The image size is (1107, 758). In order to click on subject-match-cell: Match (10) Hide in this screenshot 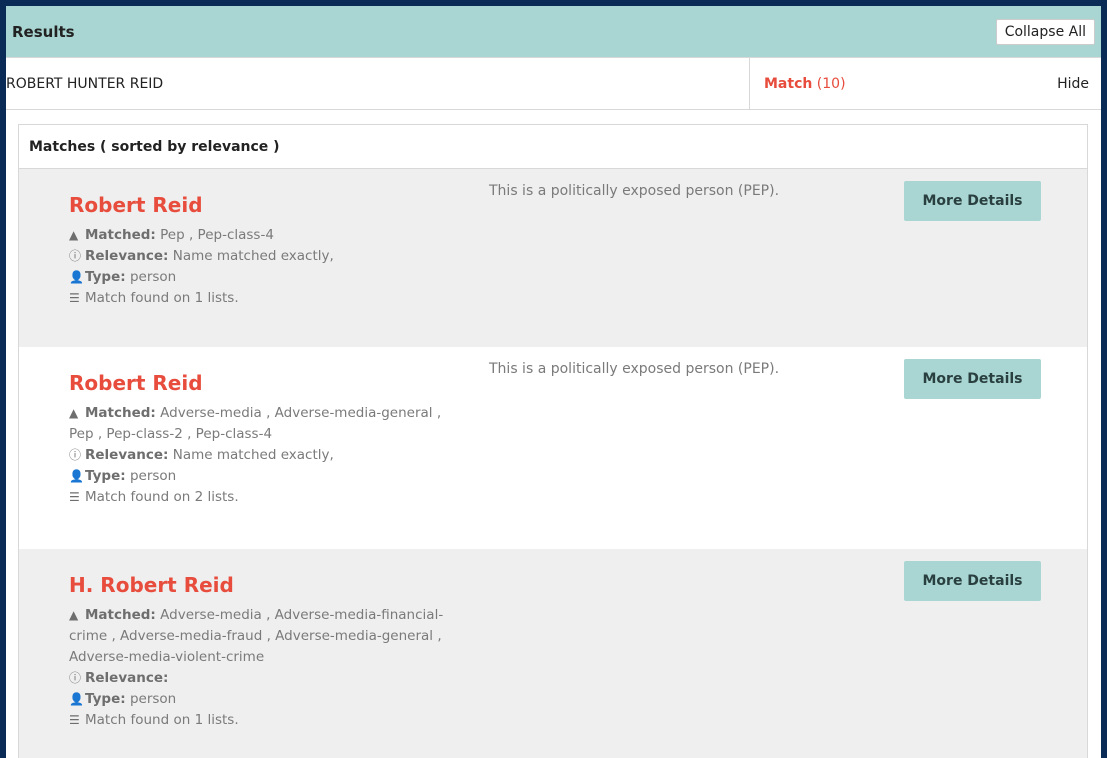, I will do `click(925, 83)`.